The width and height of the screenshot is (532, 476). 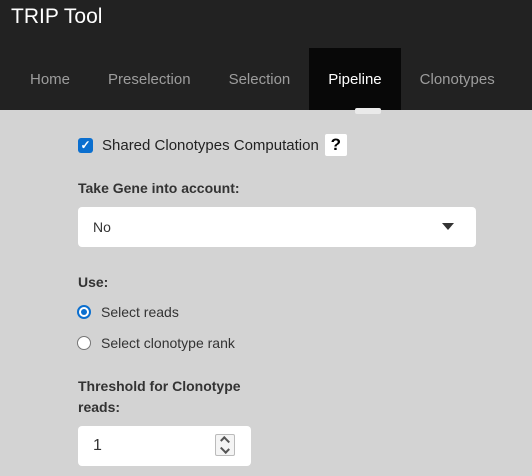 I want to click on tab-clonotypes: Clonotypes, so click(x=457, y=79).